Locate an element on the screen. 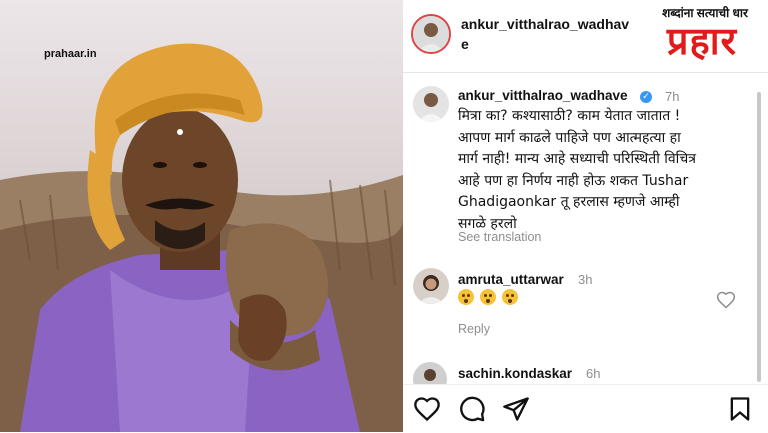 Image resolution: width=768 pixels, height=433 pixels. header-username: ankur_vitthalrao_wadhave is located at coordinates (547, 34).